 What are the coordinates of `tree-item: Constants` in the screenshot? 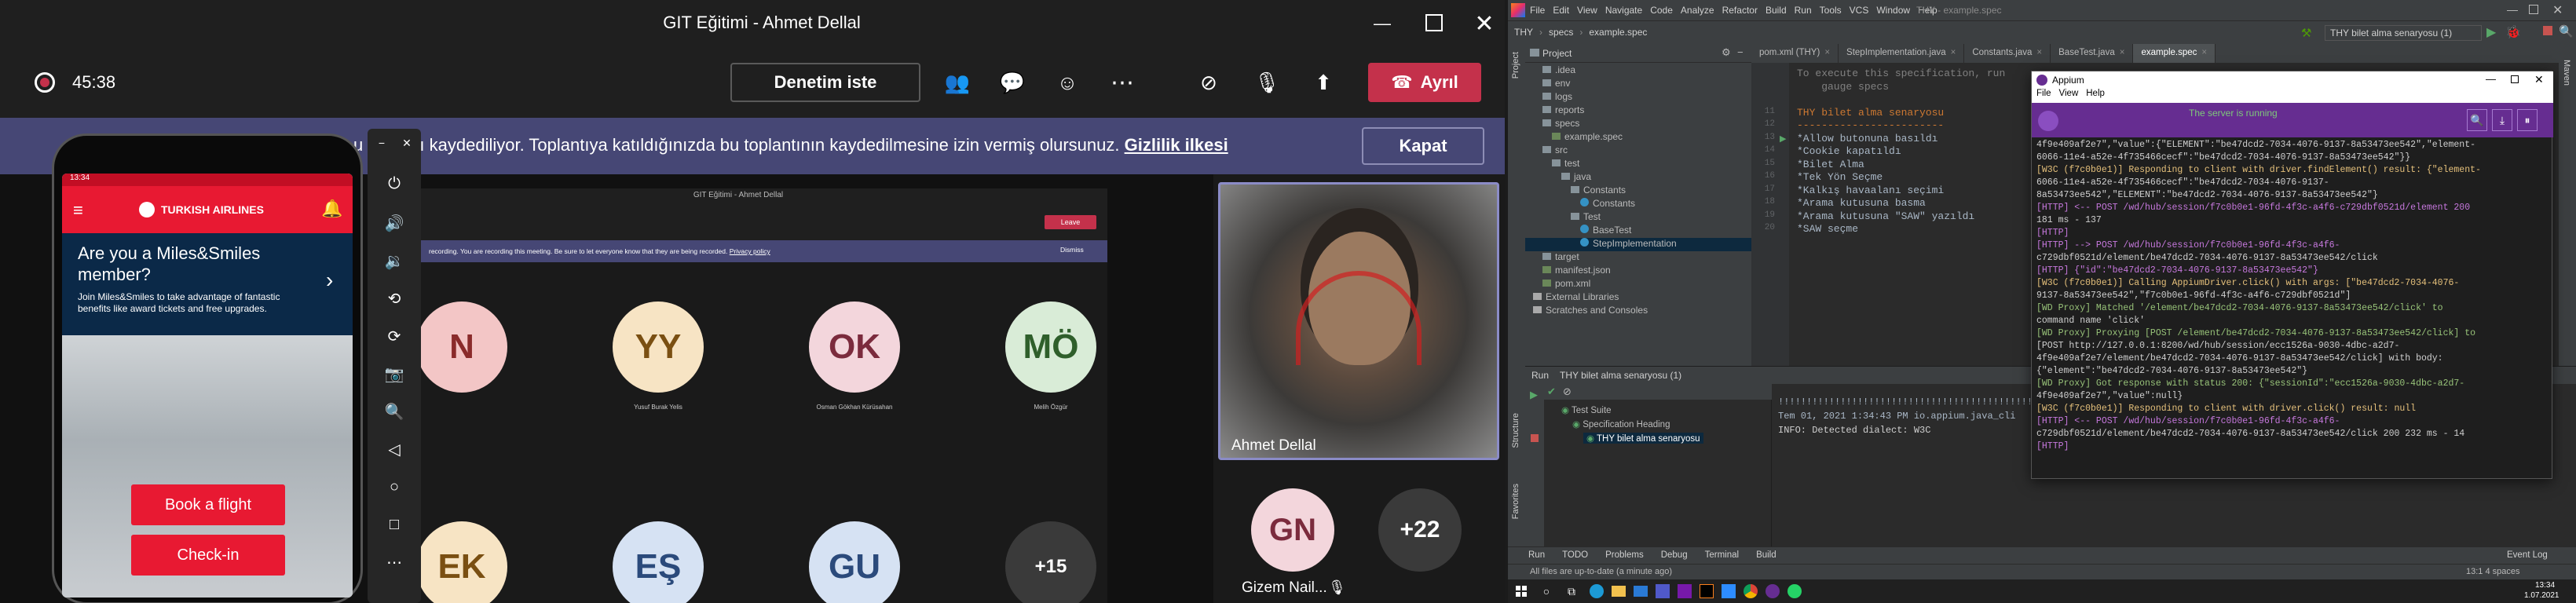 It's located at (1580, 205).